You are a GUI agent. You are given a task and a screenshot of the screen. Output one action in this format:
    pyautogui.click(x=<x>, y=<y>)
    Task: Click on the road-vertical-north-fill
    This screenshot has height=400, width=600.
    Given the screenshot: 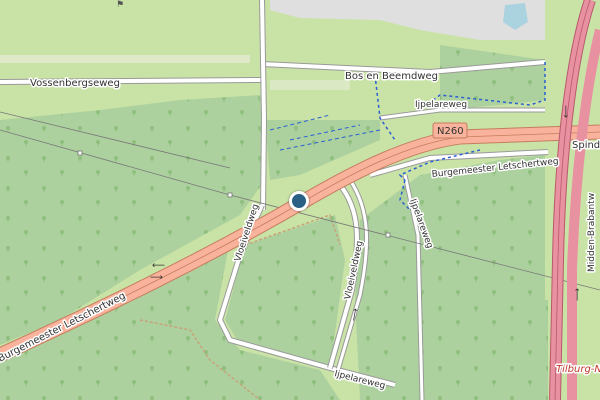 What is the action you would take?
    pyautogui.click(x=263, y=105)
    